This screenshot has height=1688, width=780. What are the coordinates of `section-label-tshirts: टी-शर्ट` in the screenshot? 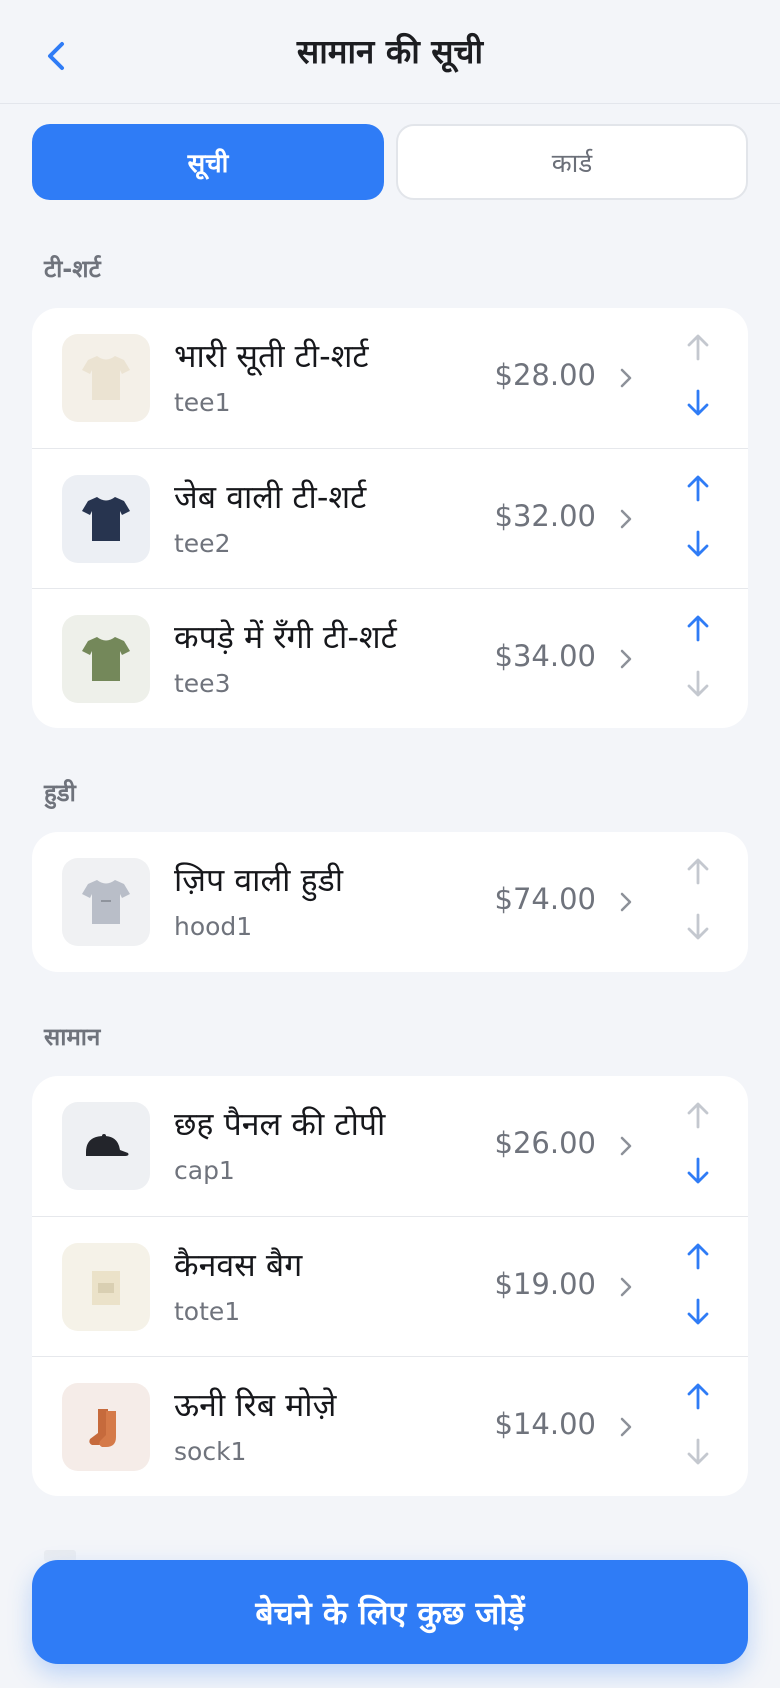 It's located at (72, 269).